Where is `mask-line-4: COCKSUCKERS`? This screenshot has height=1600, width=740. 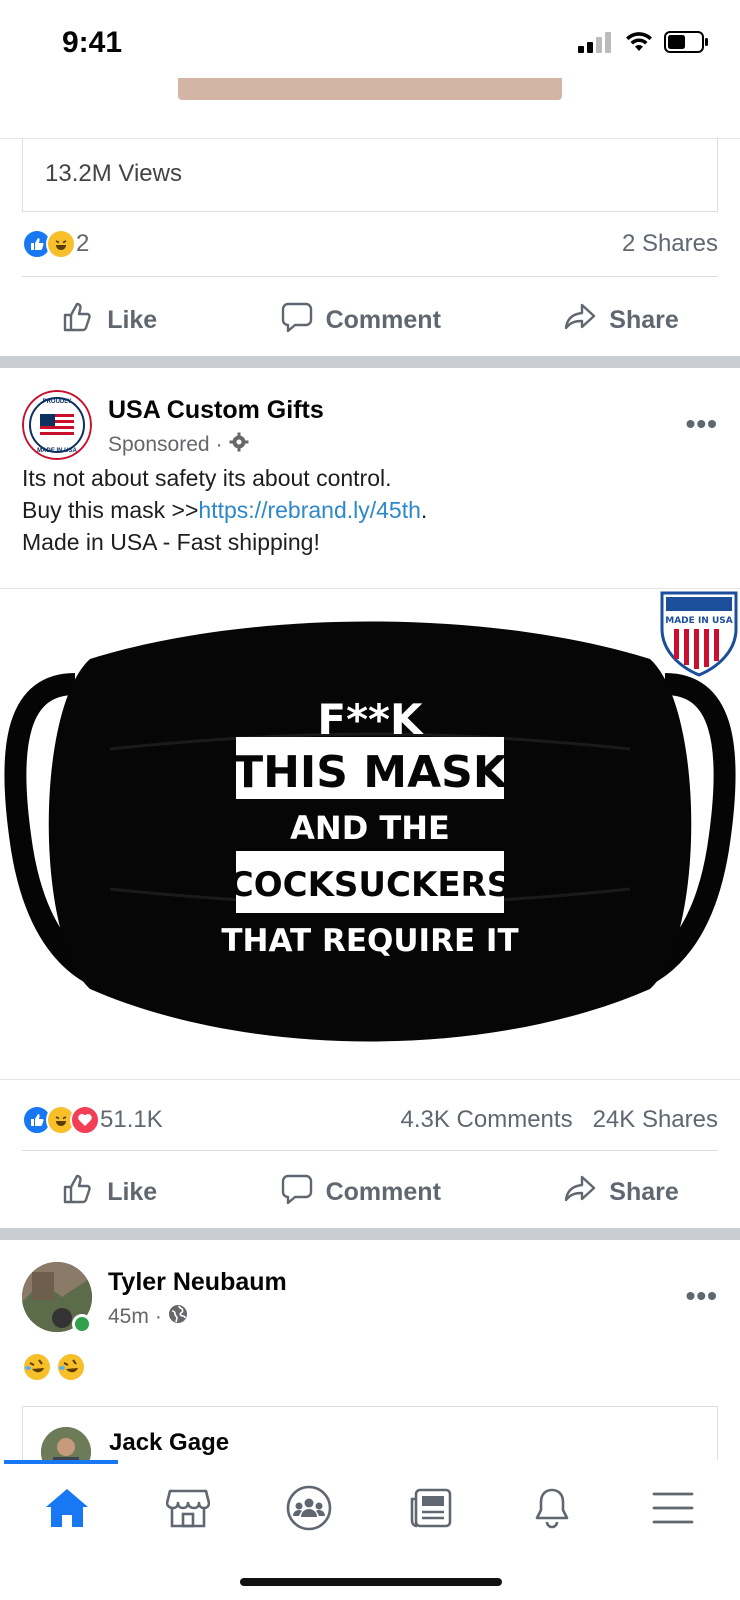 mask-line-4: COCKSUCKERS is located at coordinates (370, 885).